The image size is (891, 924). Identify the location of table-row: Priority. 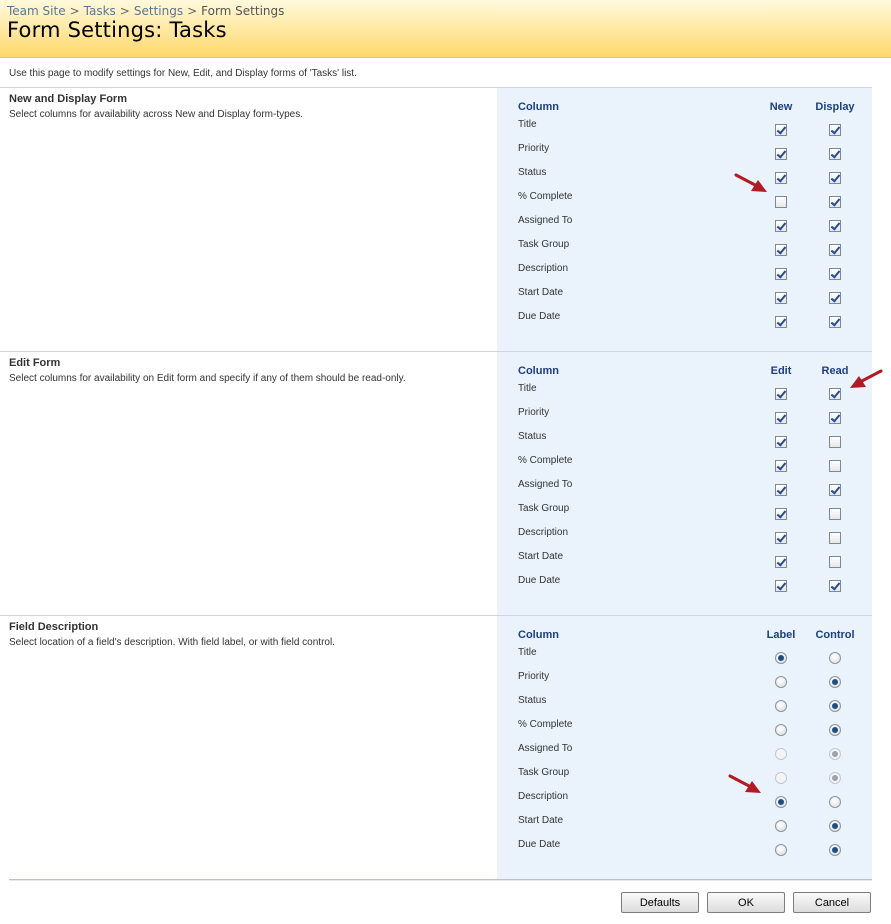
(684, 155).